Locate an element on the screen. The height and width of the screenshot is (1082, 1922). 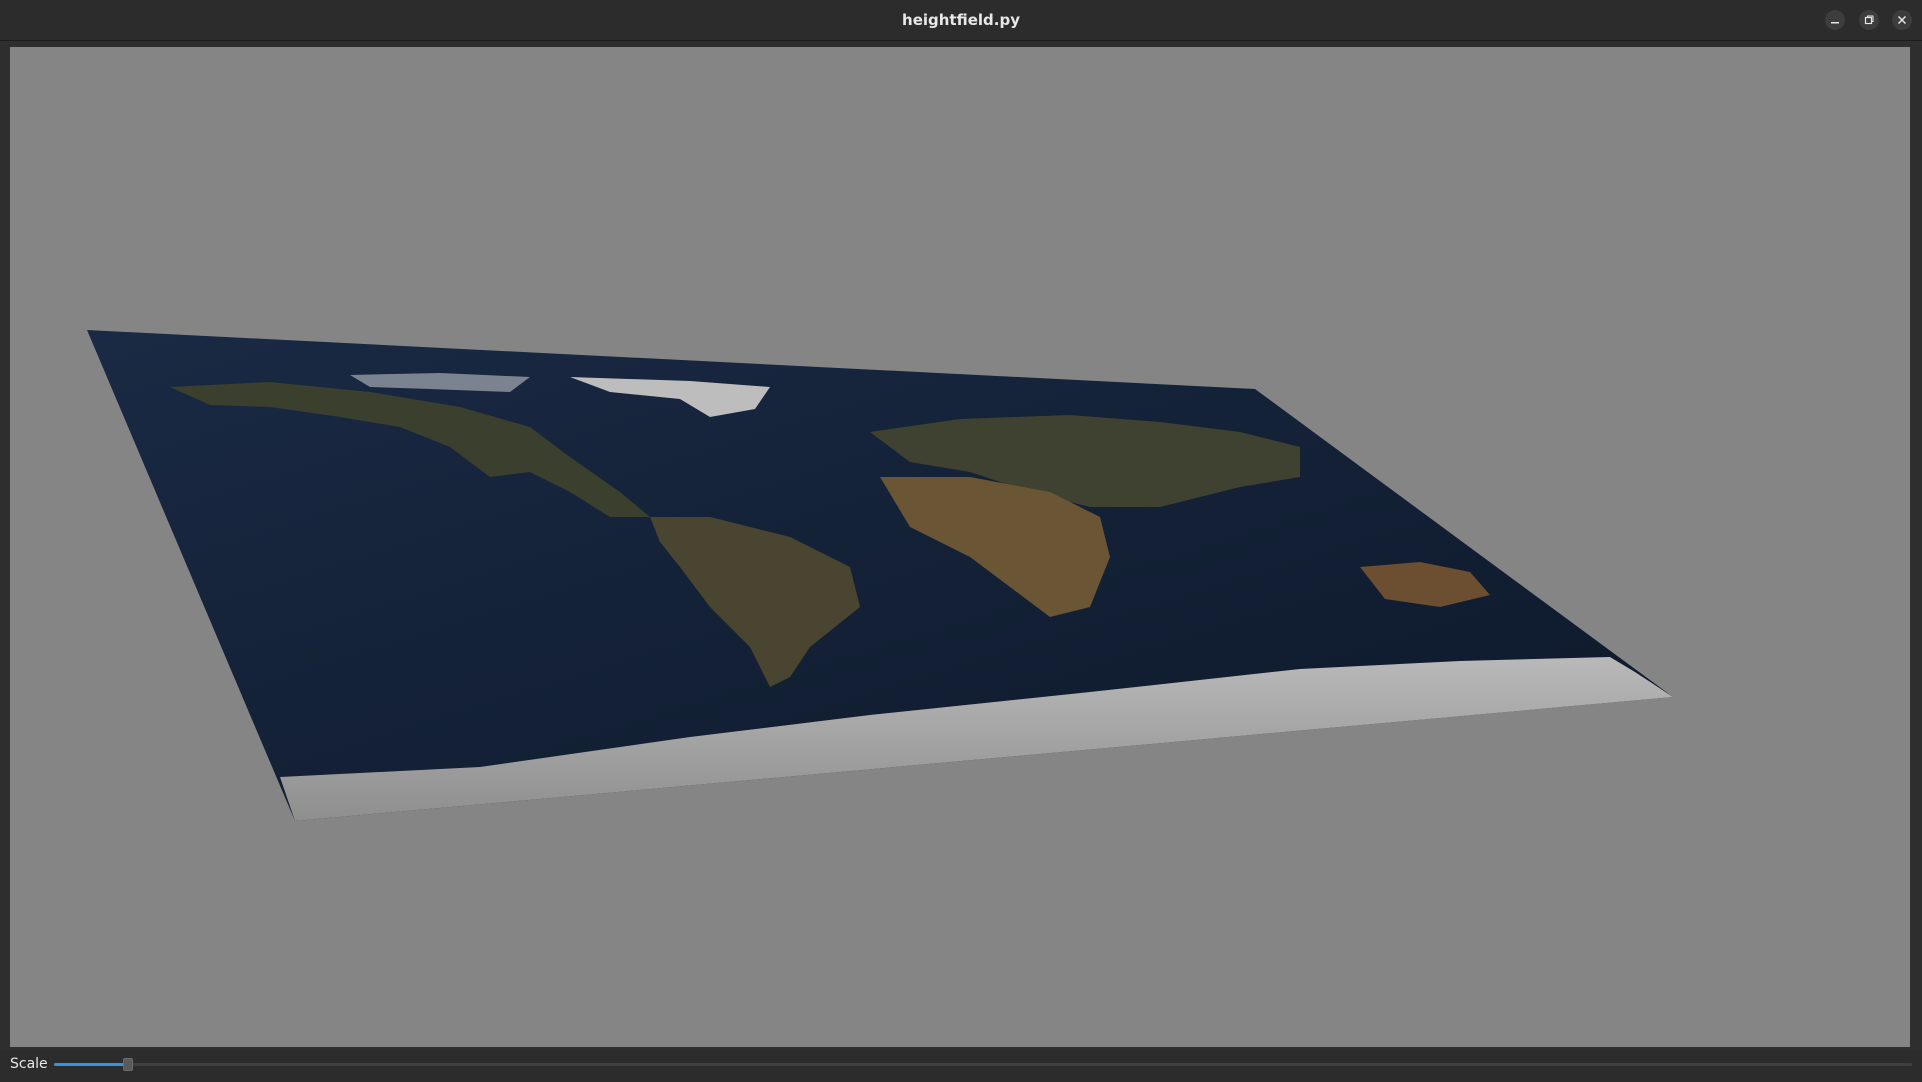
window-title: heightfield.py is located at coordinates (961, 20).